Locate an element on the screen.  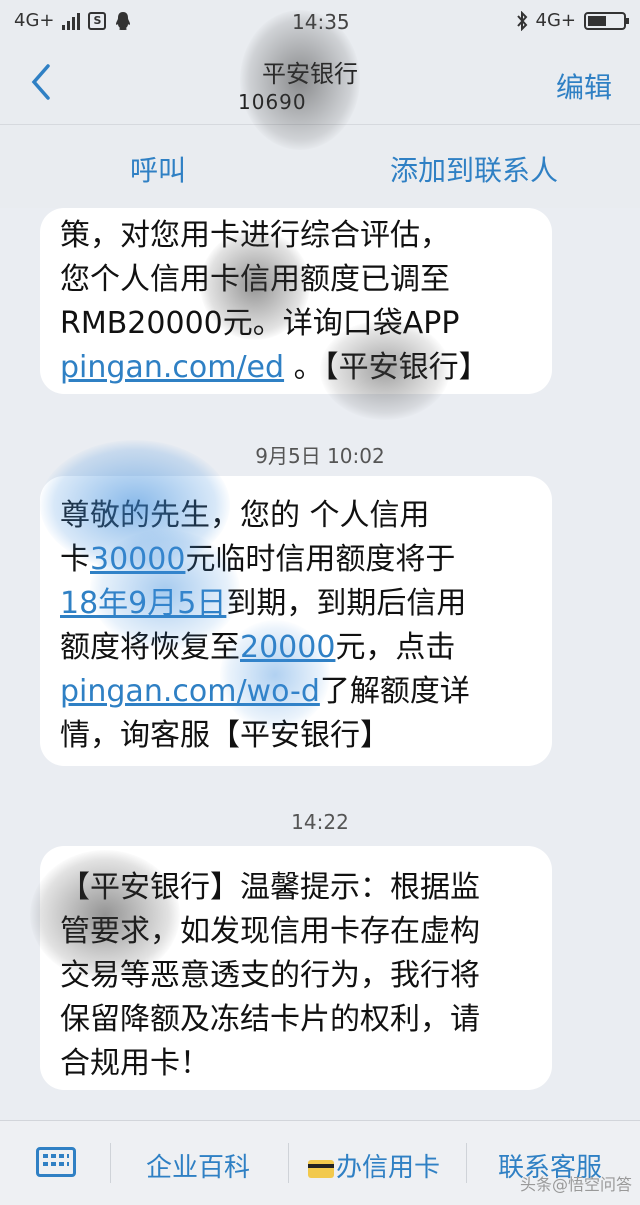
menu-item-apply-card: 办信用卡 is located at coordinates (374, 1165).